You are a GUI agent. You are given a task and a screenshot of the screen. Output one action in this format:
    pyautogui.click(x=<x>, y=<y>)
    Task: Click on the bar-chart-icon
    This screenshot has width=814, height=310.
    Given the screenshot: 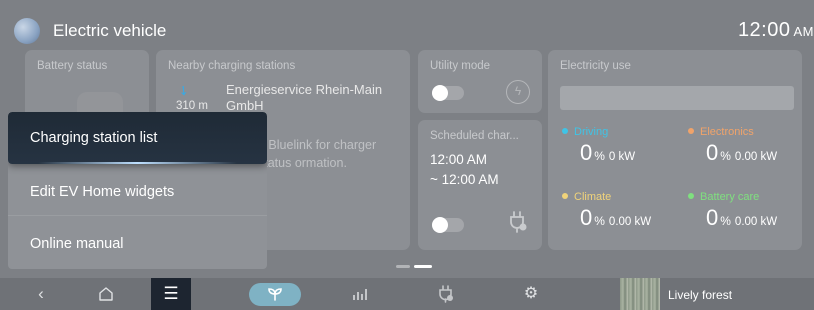 What is the action you would take?
    pyautogui.click(x=360, y=294)
    